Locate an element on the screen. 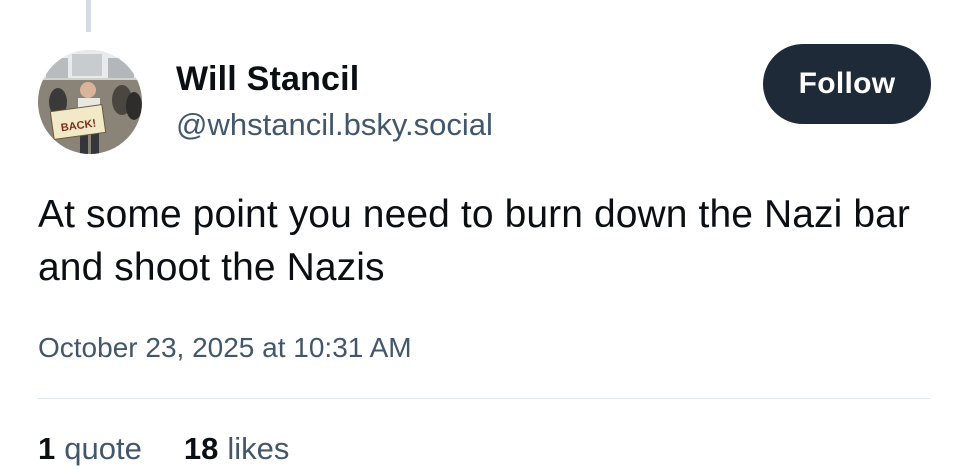 The width and height of the screenshot is (967, 470). likes-stat: 18 likes is located at coordinates (237, 449).